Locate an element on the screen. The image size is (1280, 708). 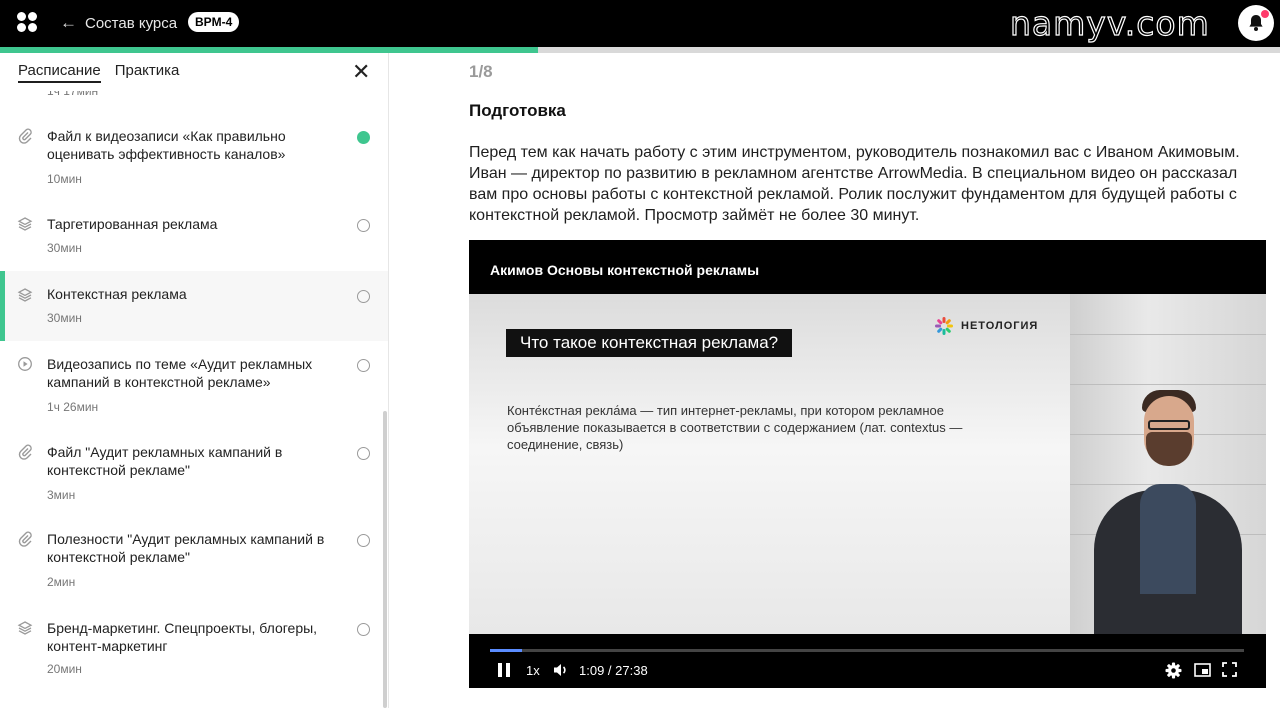
fullscreen-icon is located at coordinates (1229, 669).